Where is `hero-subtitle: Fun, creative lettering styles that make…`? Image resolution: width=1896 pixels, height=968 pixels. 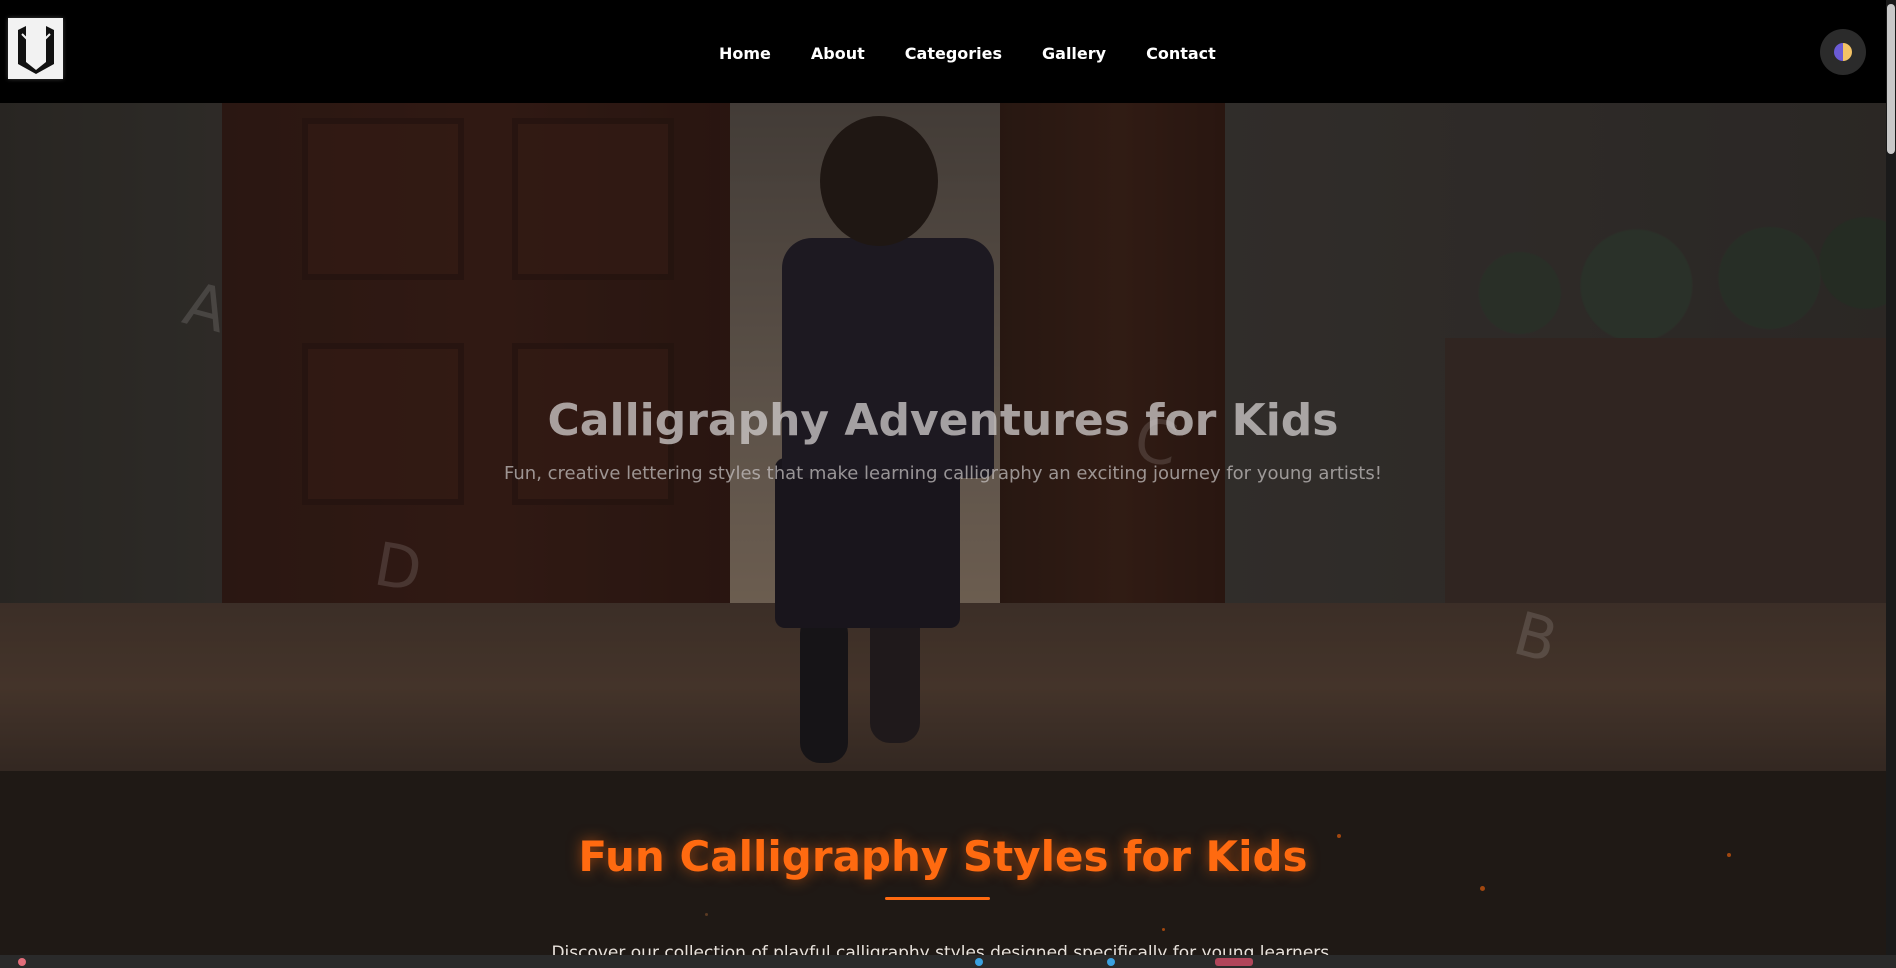 hero-subtitle: Fun, creative lettering styles that make… is located at coordinates (943, 473).